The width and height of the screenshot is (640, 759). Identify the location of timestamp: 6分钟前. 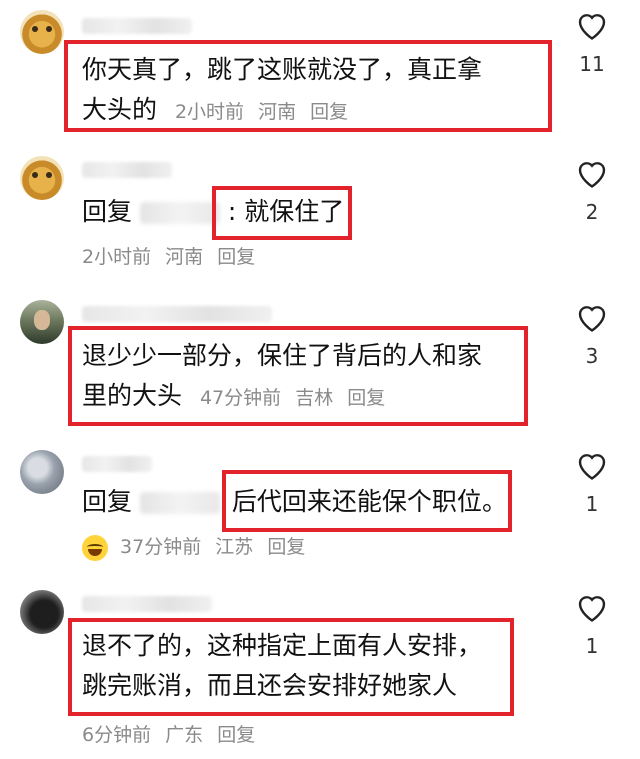
(117, 735).